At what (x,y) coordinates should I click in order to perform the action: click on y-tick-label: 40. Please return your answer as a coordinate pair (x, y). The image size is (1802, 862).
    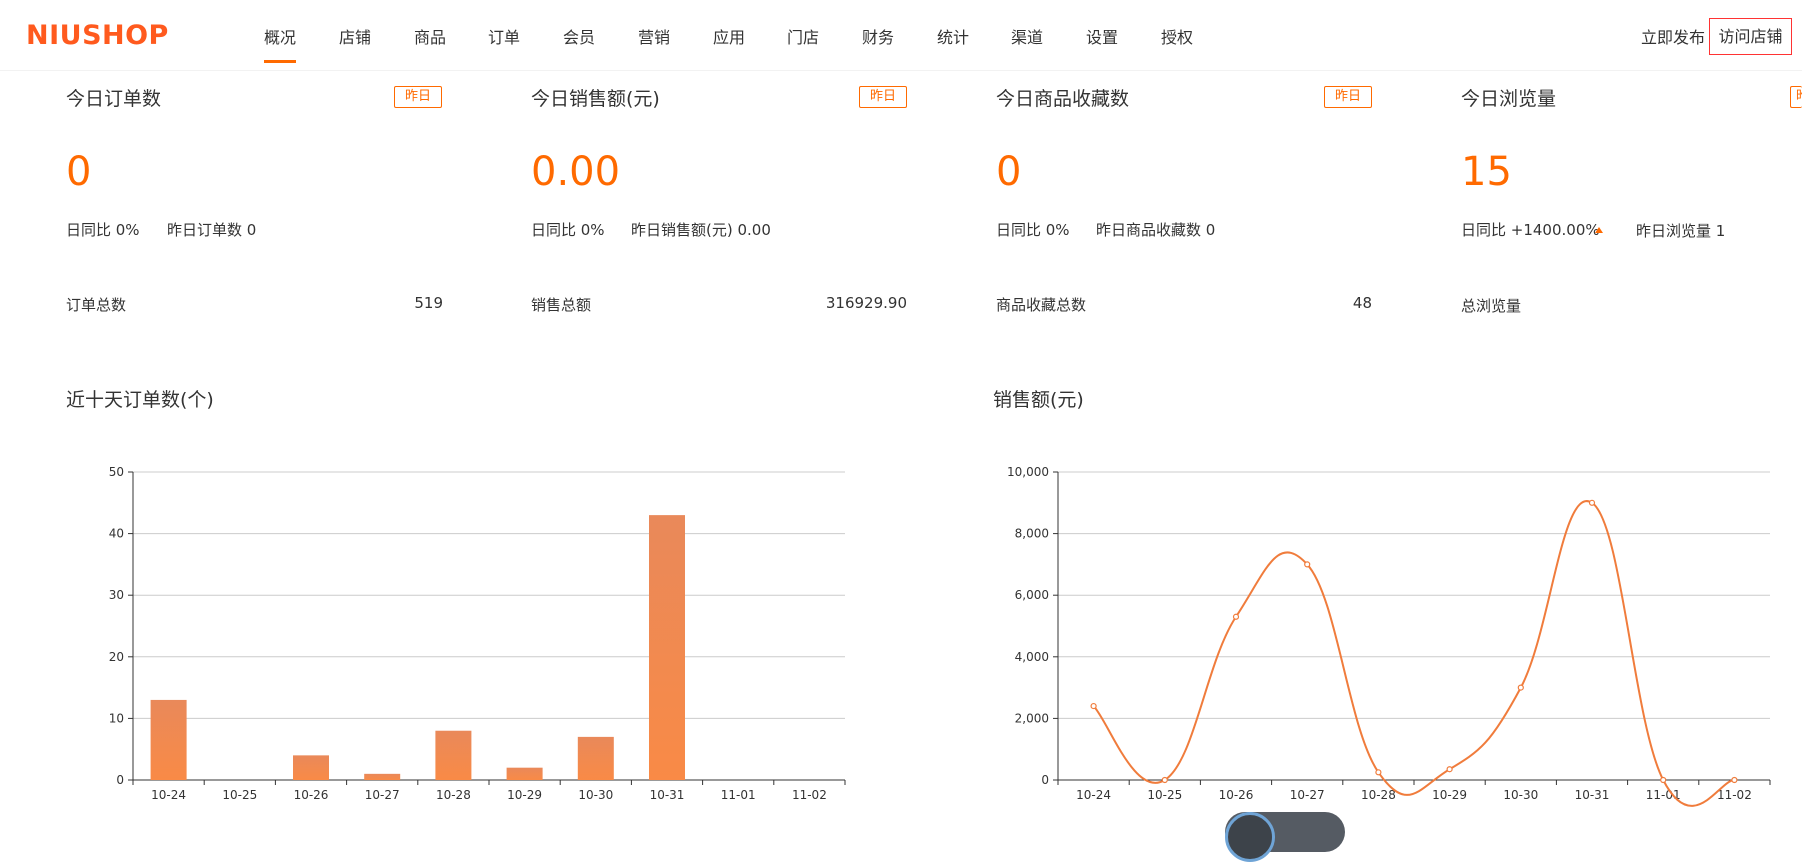
    Looking at the image, I should click on (116, 534).